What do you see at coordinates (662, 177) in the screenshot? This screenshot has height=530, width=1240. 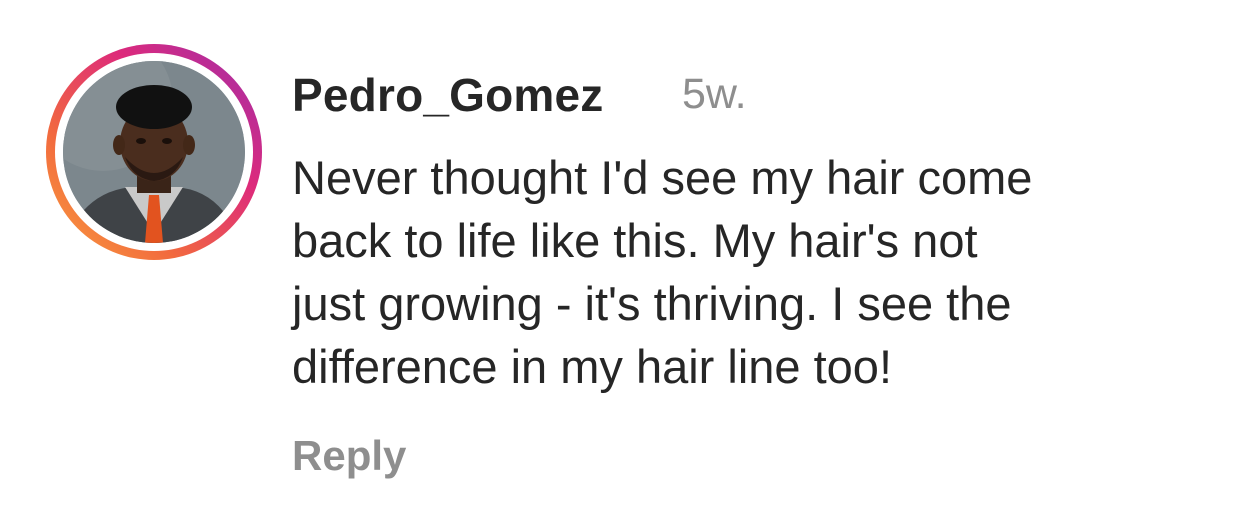 I see `comment-text-line: Never thought I'd see my hair come` at bounding box center [662, 177].